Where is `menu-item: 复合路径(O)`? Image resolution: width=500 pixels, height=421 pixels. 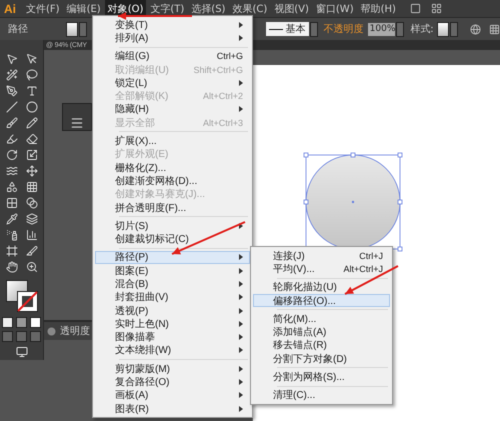 menu-item: 复合路径(O) is located at coordinates (172, 382).